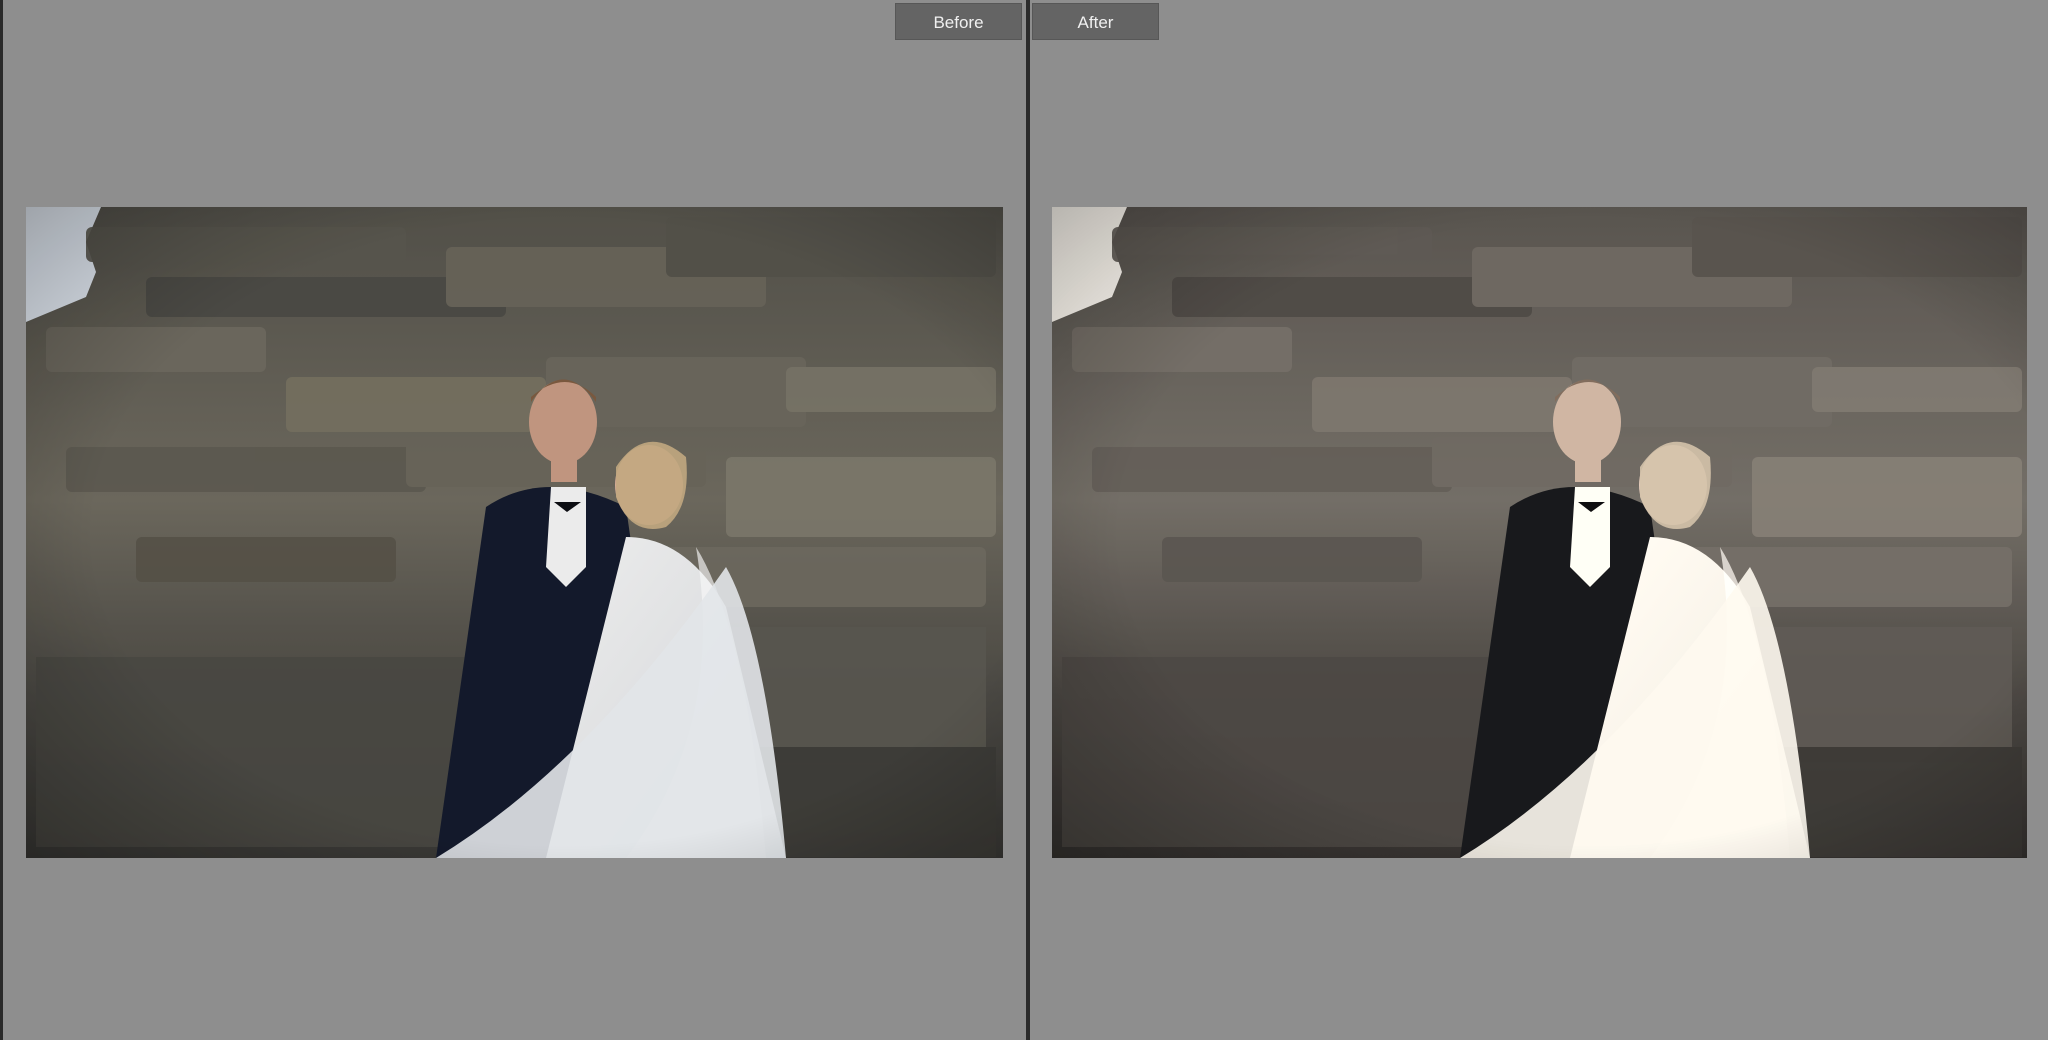  Describe the element at coordinates (1095, 21) in the screenshot. I see `after-label: After` at that location.